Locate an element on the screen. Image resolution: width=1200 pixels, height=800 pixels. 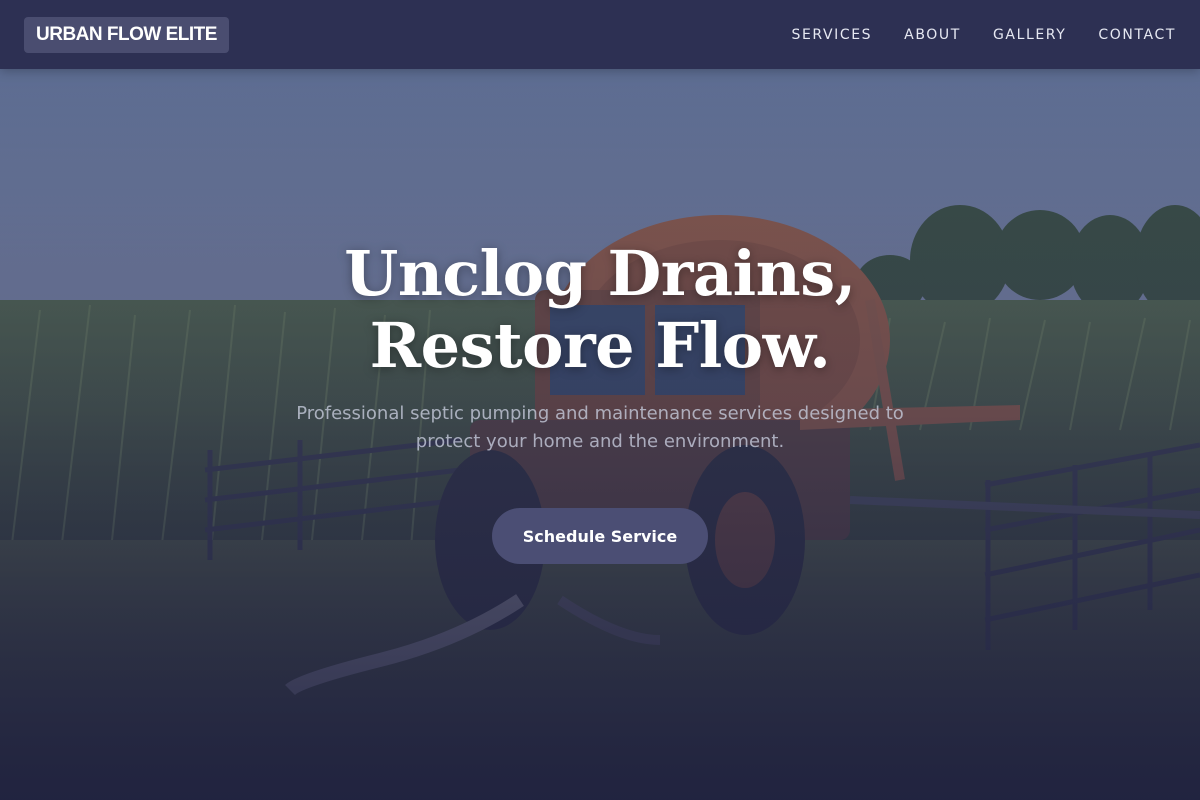
nav-link-services: SERVICES is located at coordinates (831, 35).